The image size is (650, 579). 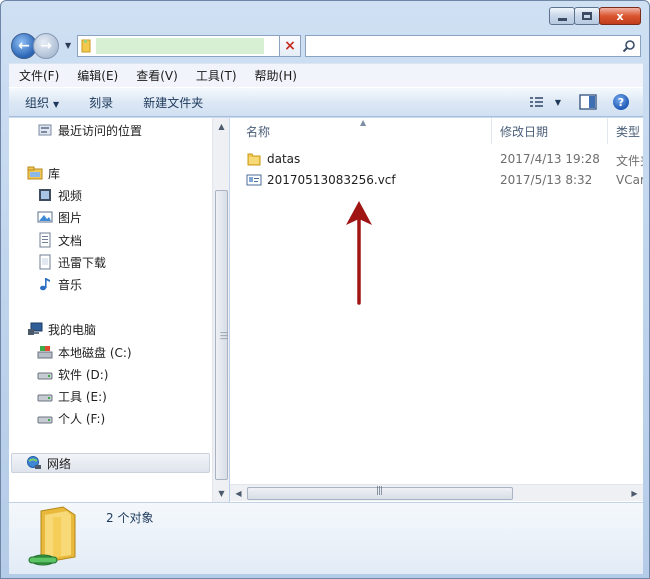 What do you see at coordinates (45, 240) in the screenshot?
I see `document-icon` at bounding box center [45, 240].